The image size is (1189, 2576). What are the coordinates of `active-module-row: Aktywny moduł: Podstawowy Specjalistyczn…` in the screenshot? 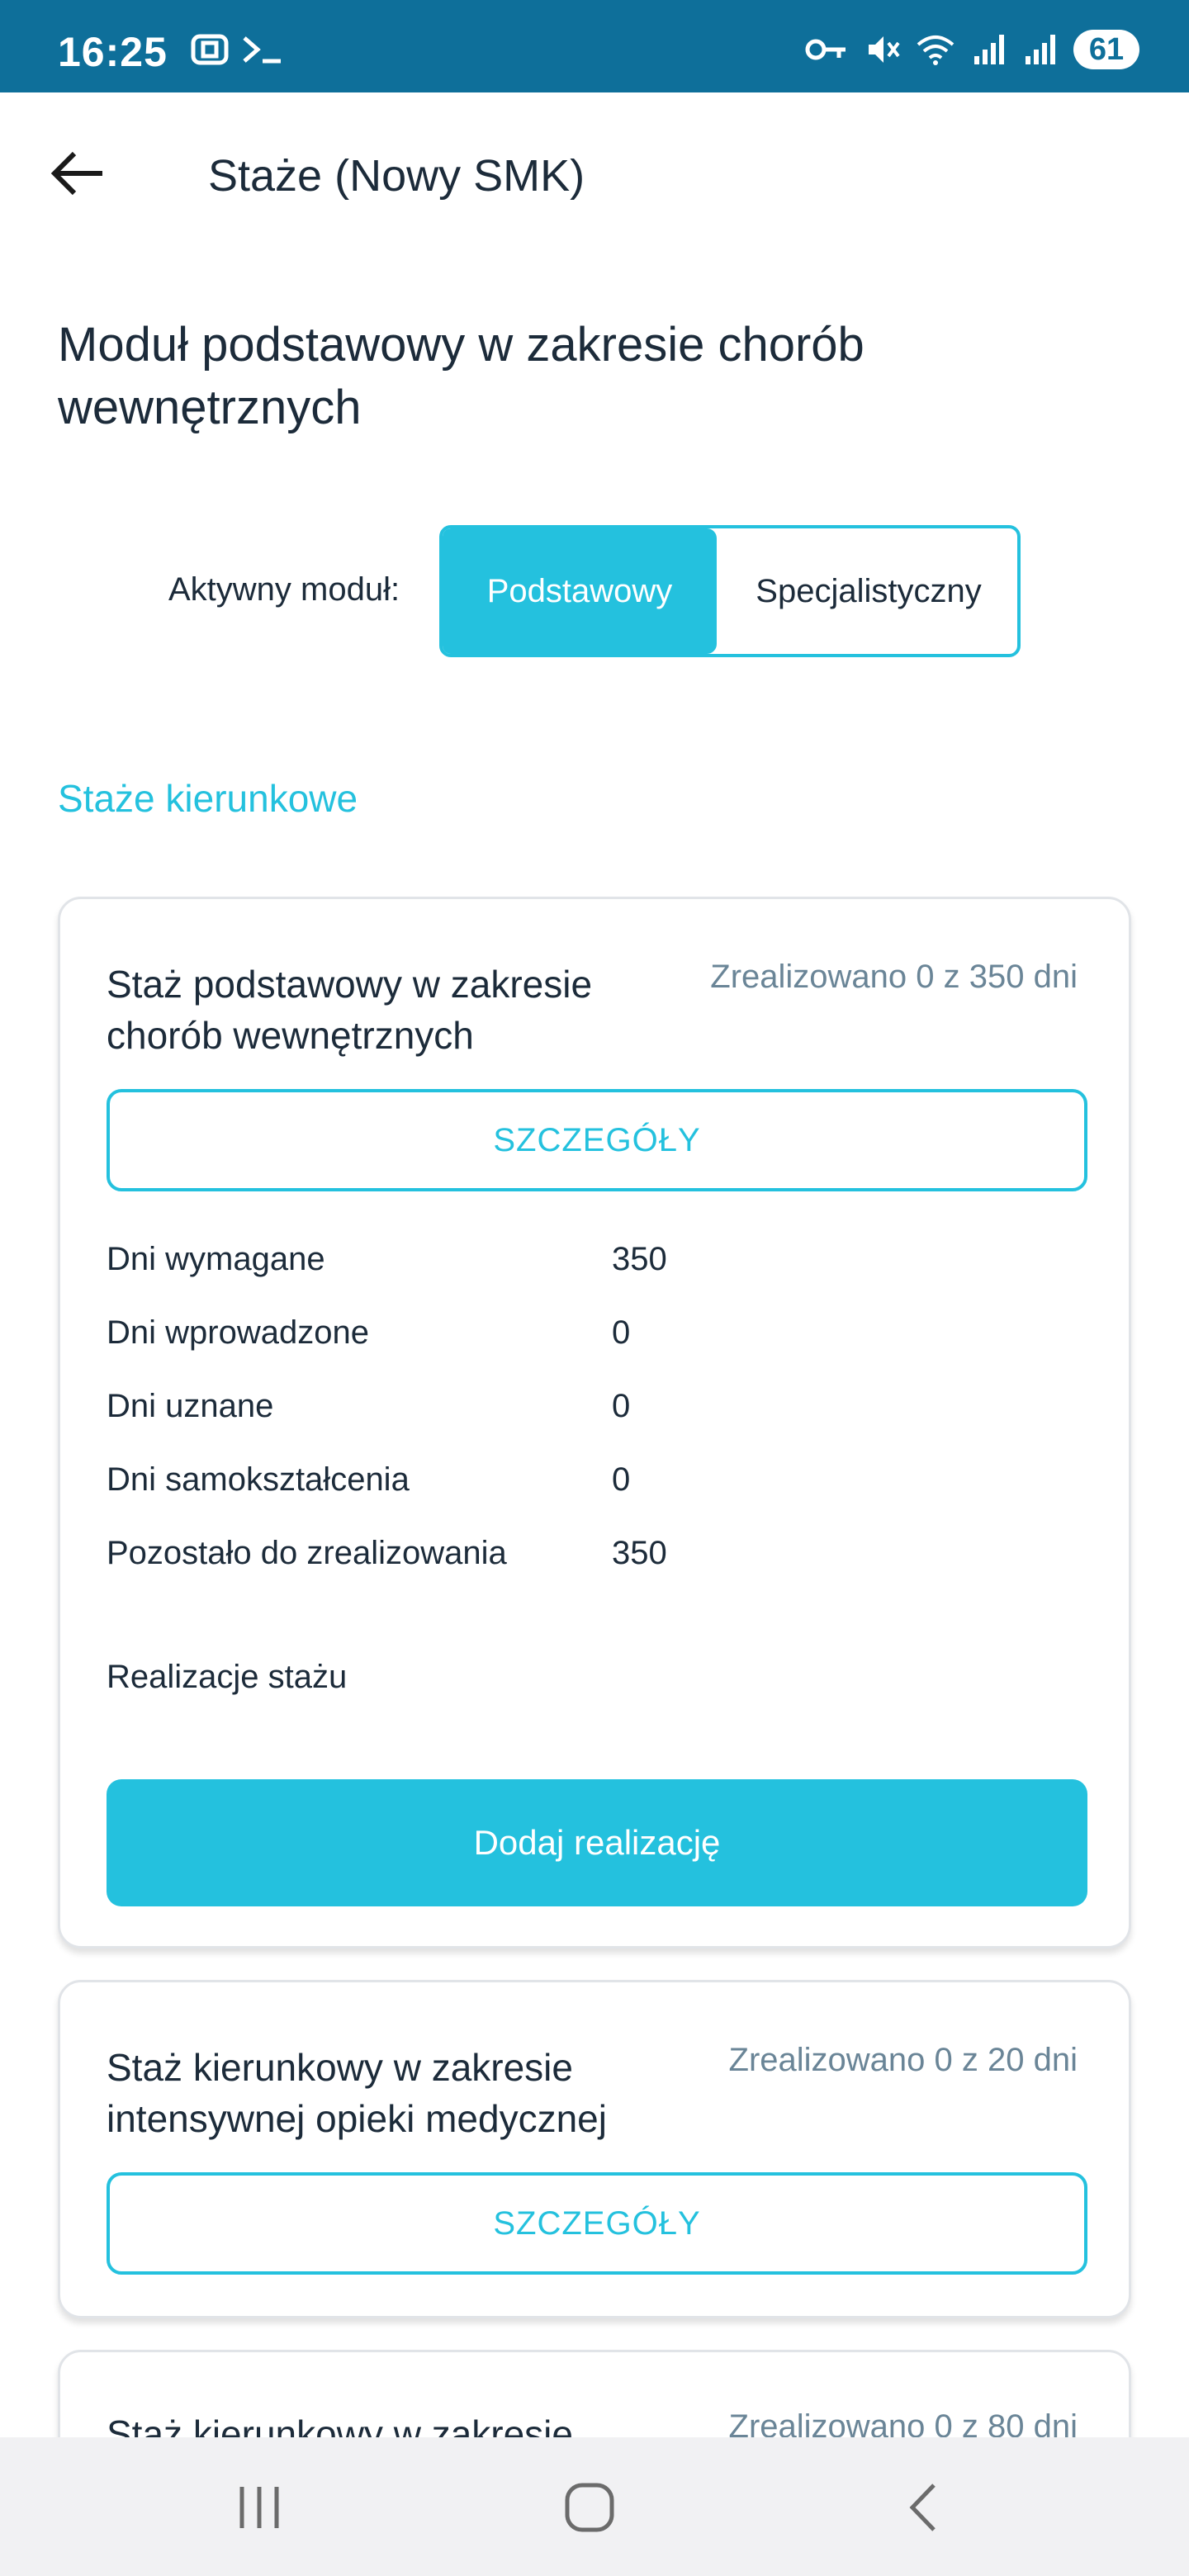 It's located at (594, 591).